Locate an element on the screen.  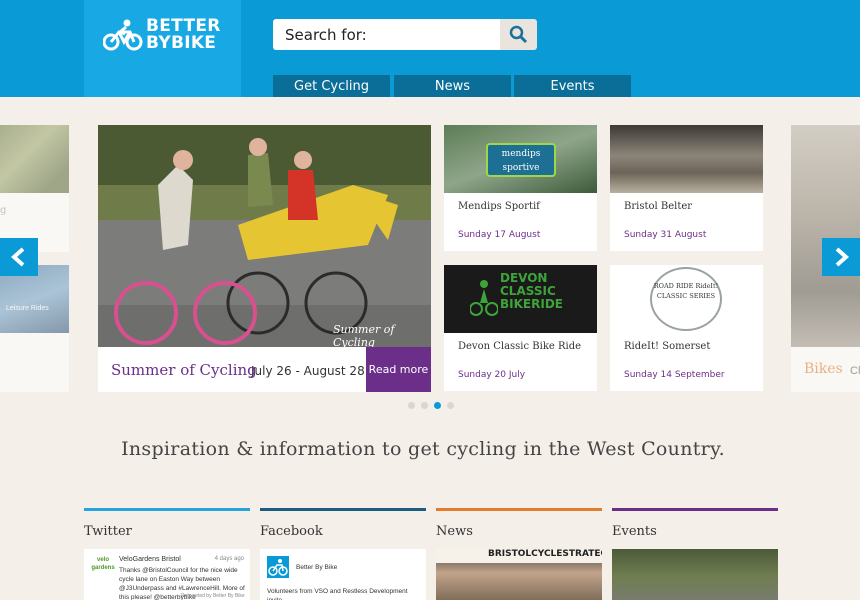
event-title: Devon Classic Bike Ride is located at coordinates (520, 346).